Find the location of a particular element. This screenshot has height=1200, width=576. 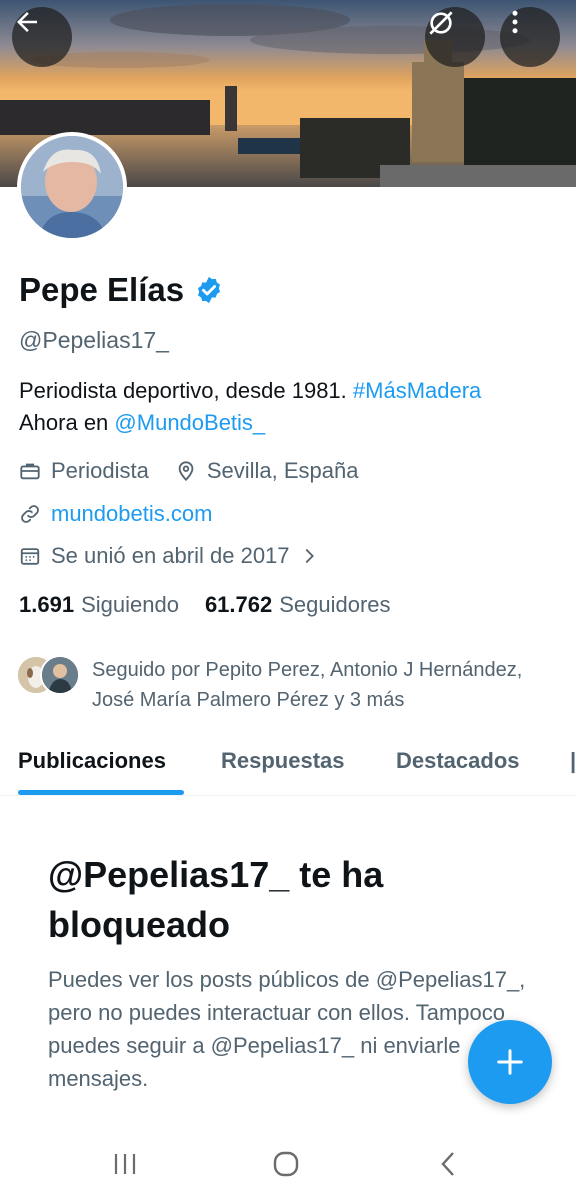

profile-tabs: Publicaciones Respuestas Destacados | is located at coordinates (288, 762).